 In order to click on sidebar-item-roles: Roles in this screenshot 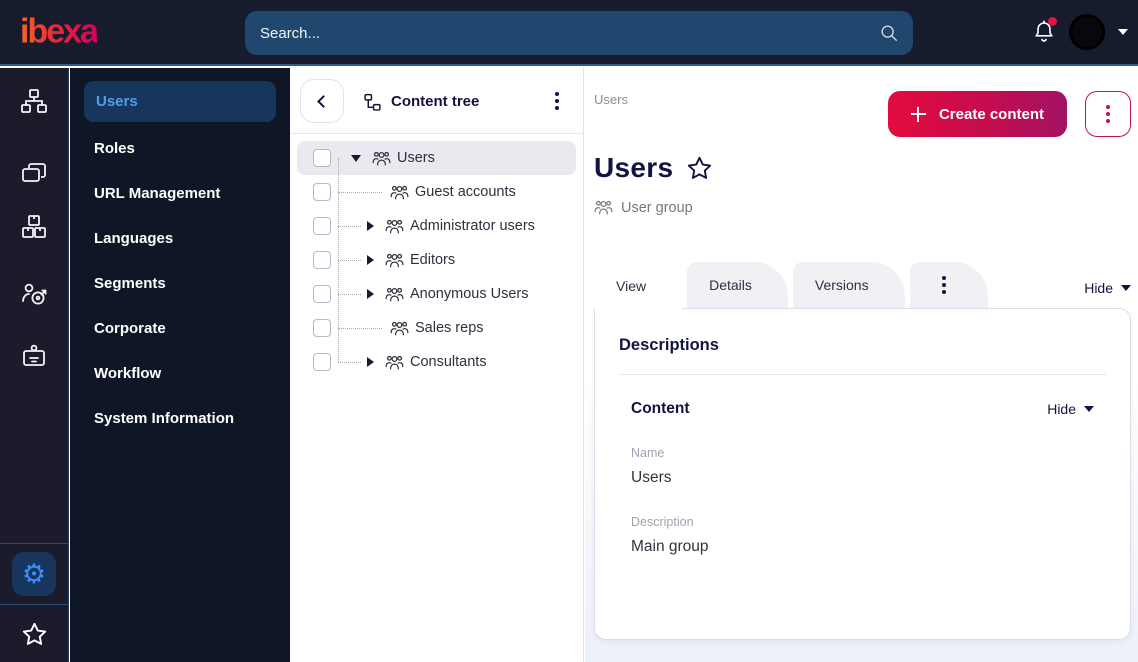, I will do `click(180, 148)`.